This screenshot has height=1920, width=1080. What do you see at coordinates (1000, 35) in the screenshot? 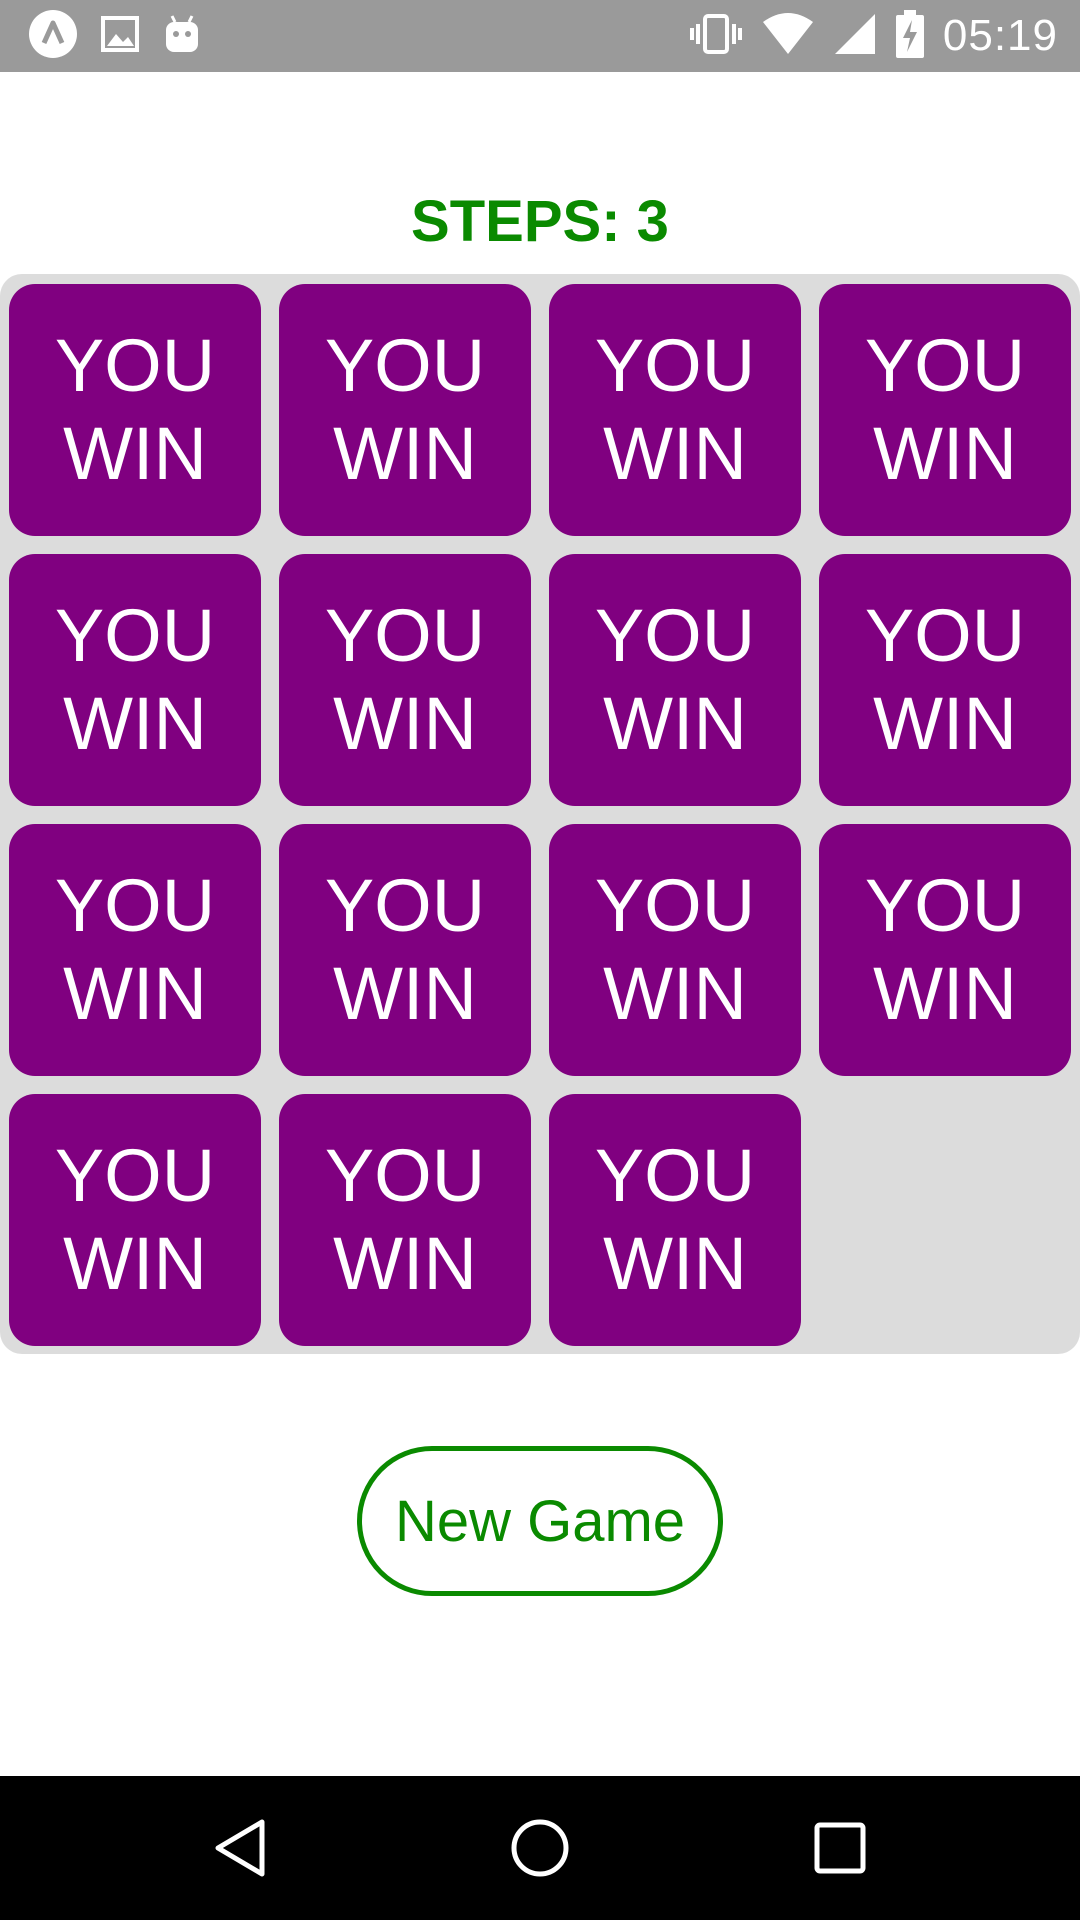
I see `clock: 05:19` at bounding box center [1000, 35].